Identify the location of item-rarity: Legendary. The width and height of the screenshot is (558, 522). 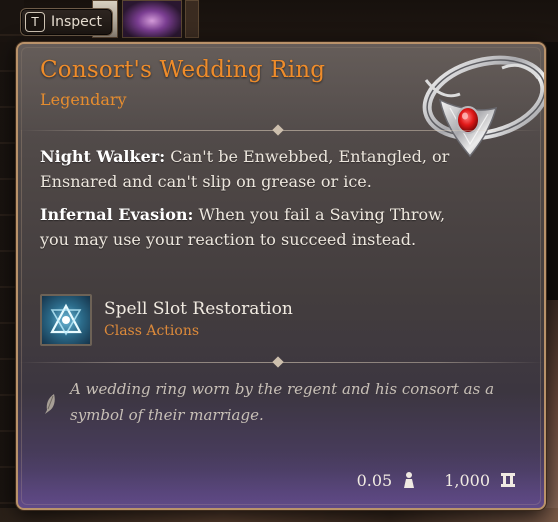
(83, 99).